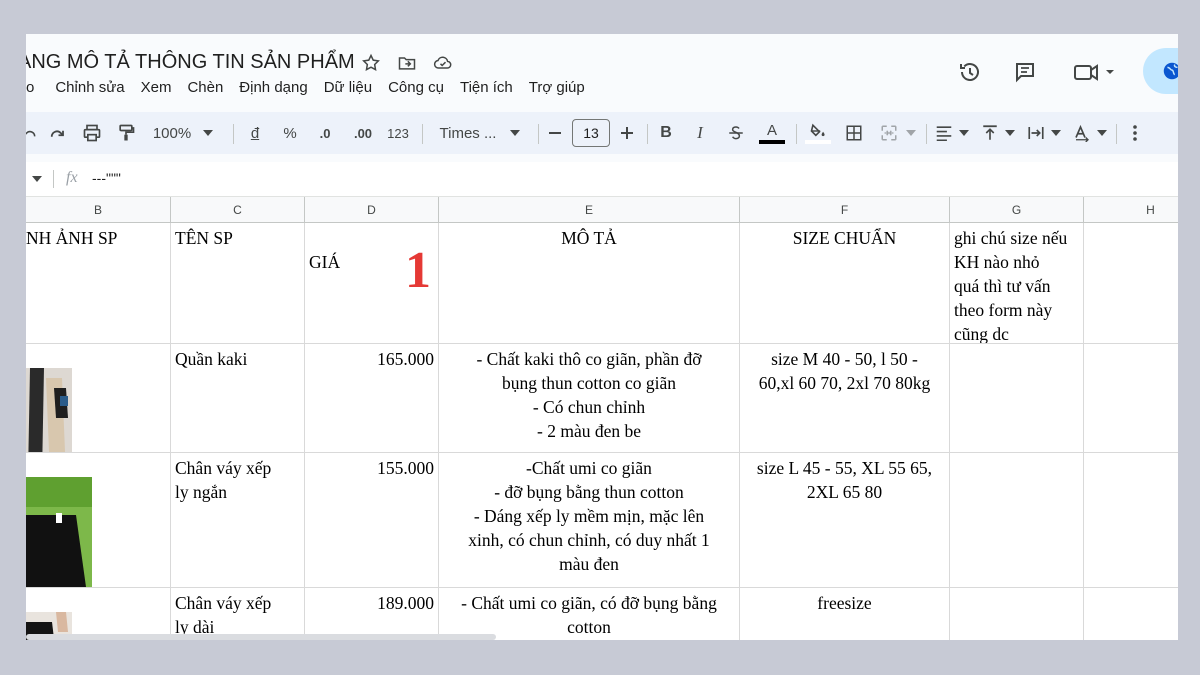  I want to click on merge-cells-icon, so click(898, 133).